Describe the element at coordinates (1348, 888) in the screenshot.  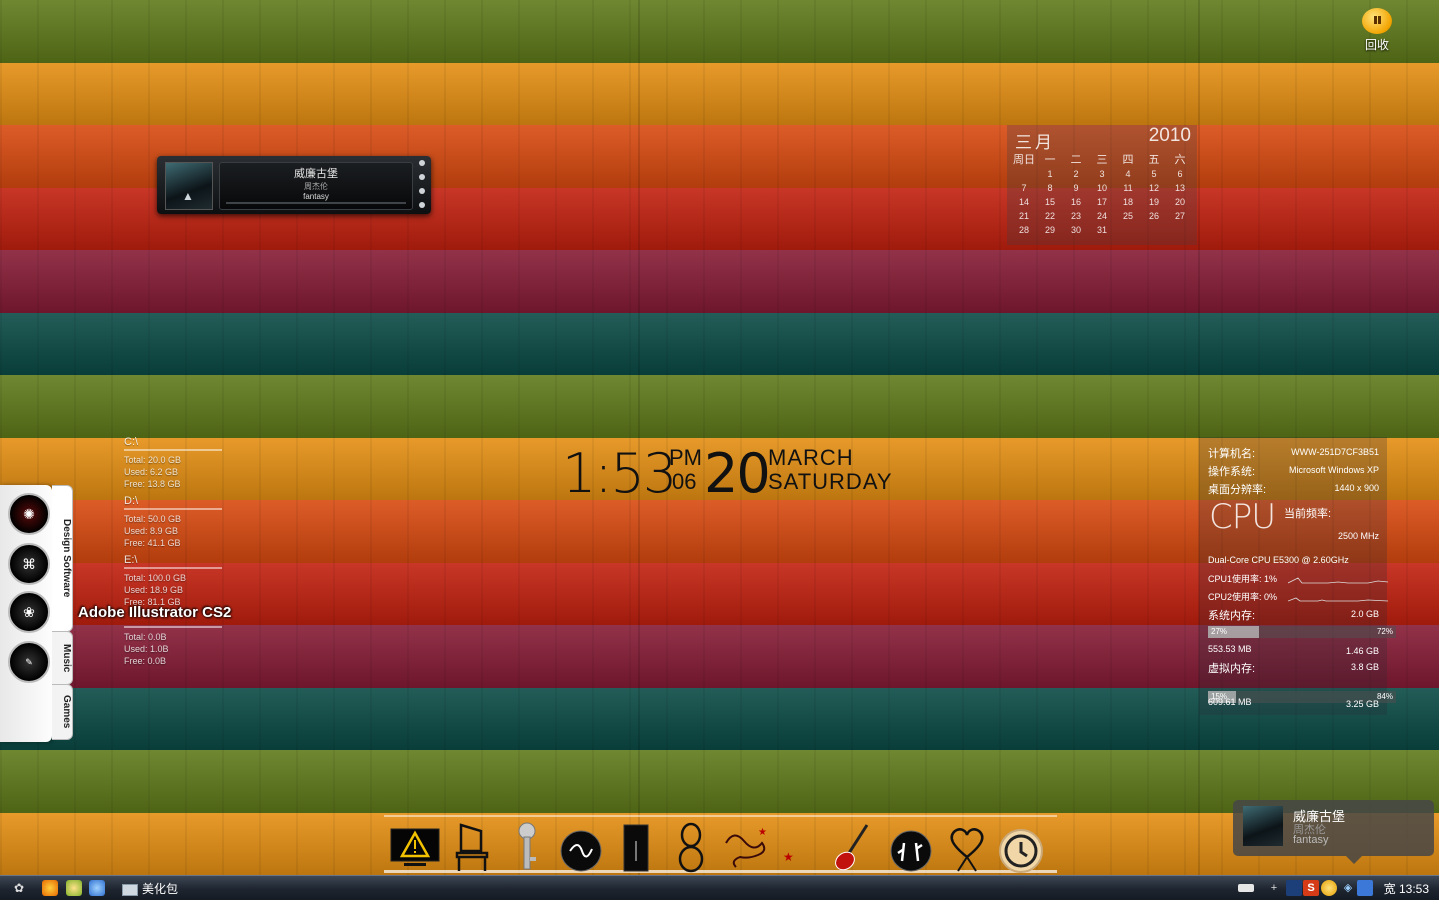
I see `volume-tray-icon: ◈` at that location.